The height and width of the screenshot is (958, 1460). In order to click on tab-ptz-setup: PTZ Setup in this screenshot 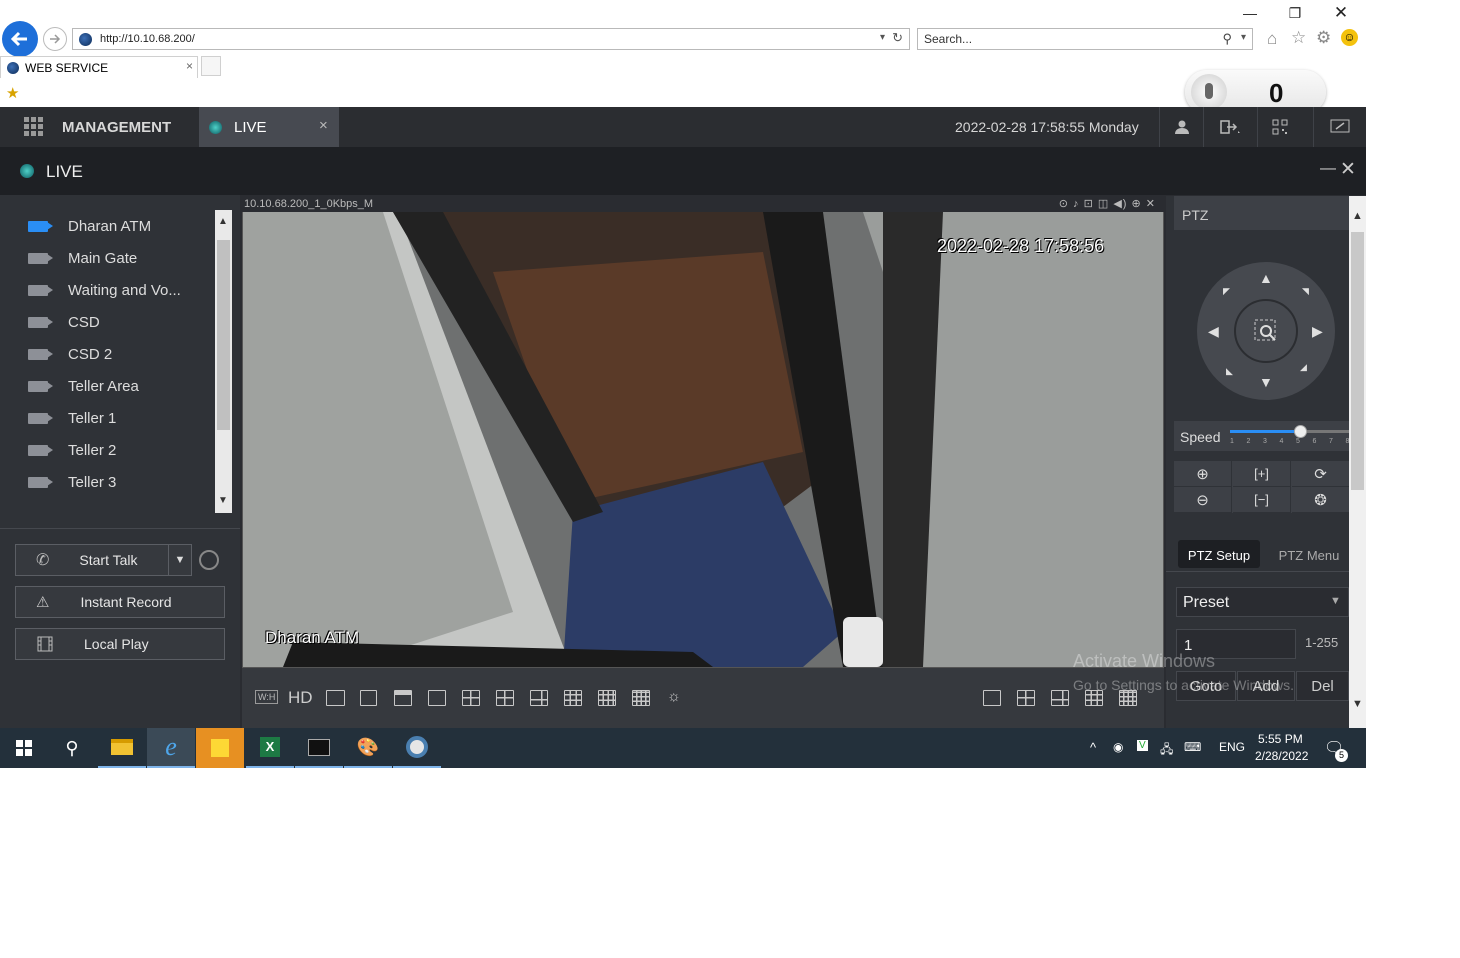, I will do `click(1219, 554)`.